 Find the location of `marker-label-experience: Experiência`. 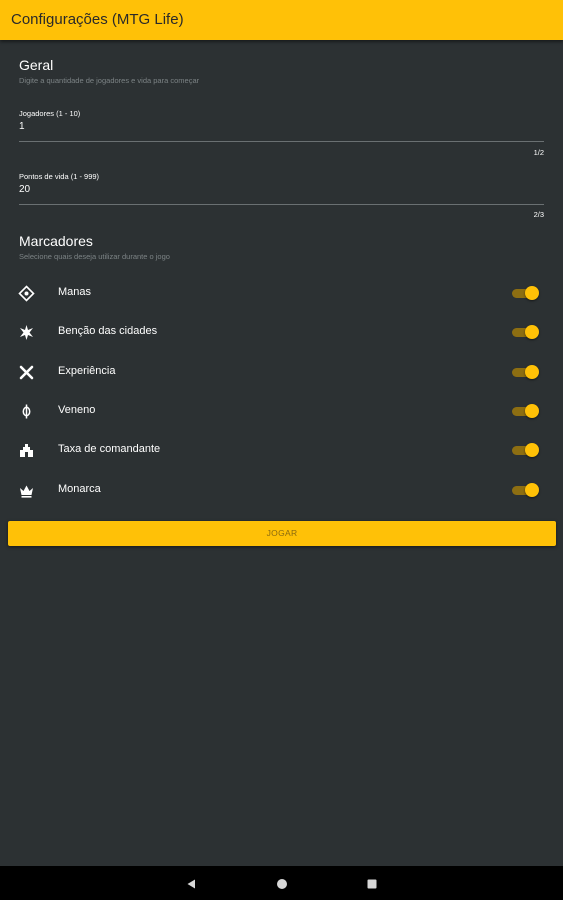

marker-label-experience: Experiência is located at coordinates (87, 371).